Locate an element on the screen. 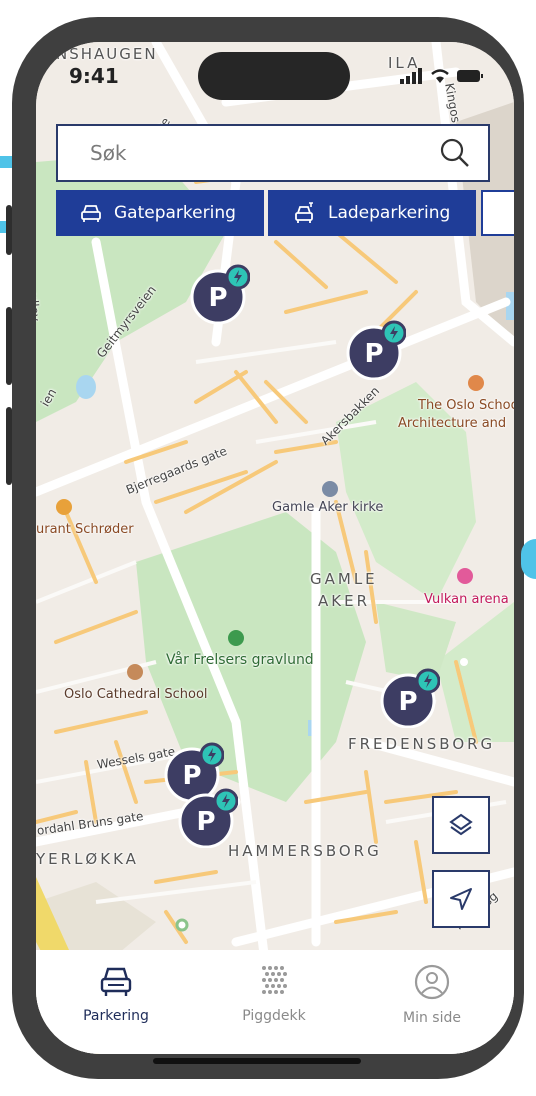 This screenshot has height=1096, width=536. layers-button is located at coordinates (461, 825).